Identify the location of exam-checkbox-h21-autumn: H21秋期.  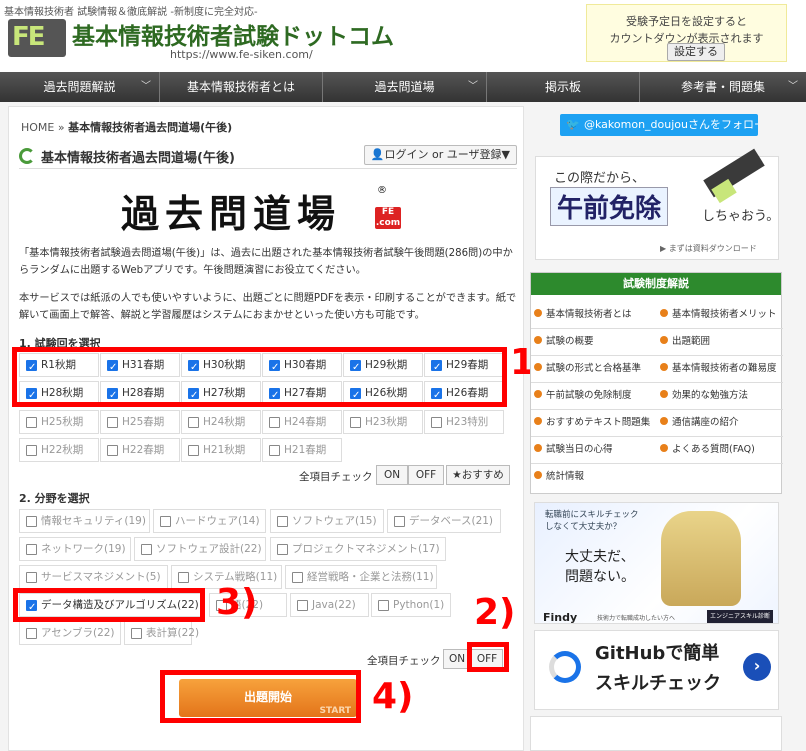
(221, 450).